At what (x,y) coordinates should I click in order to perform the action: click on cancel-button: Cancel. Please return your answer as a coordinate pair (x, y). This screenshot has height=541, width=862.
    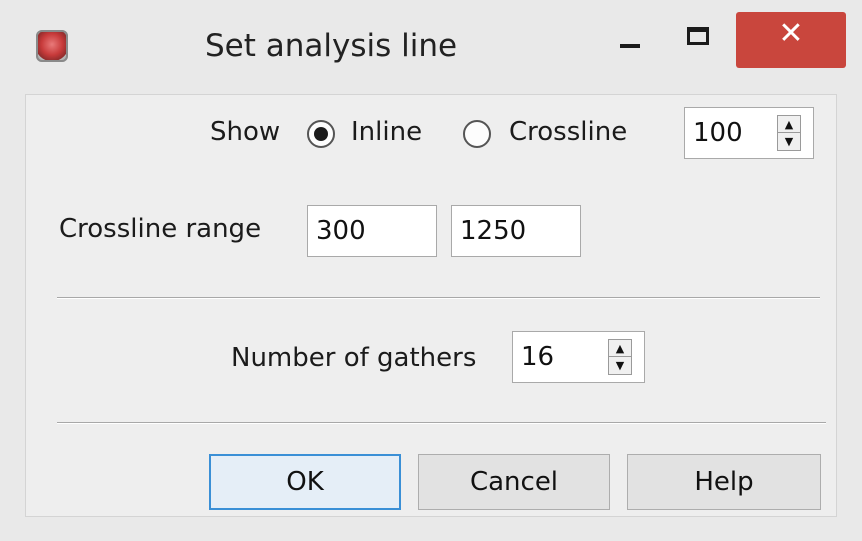
    Looking at the image, I should click on (514, 482).